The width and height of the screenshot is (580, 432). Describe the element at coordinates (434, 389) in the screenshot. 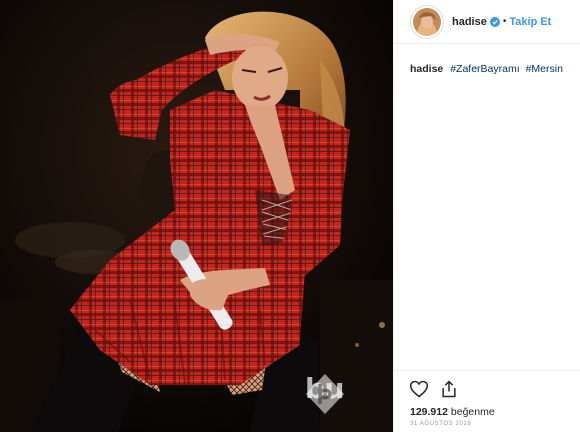

I see `action-icons` at that location.